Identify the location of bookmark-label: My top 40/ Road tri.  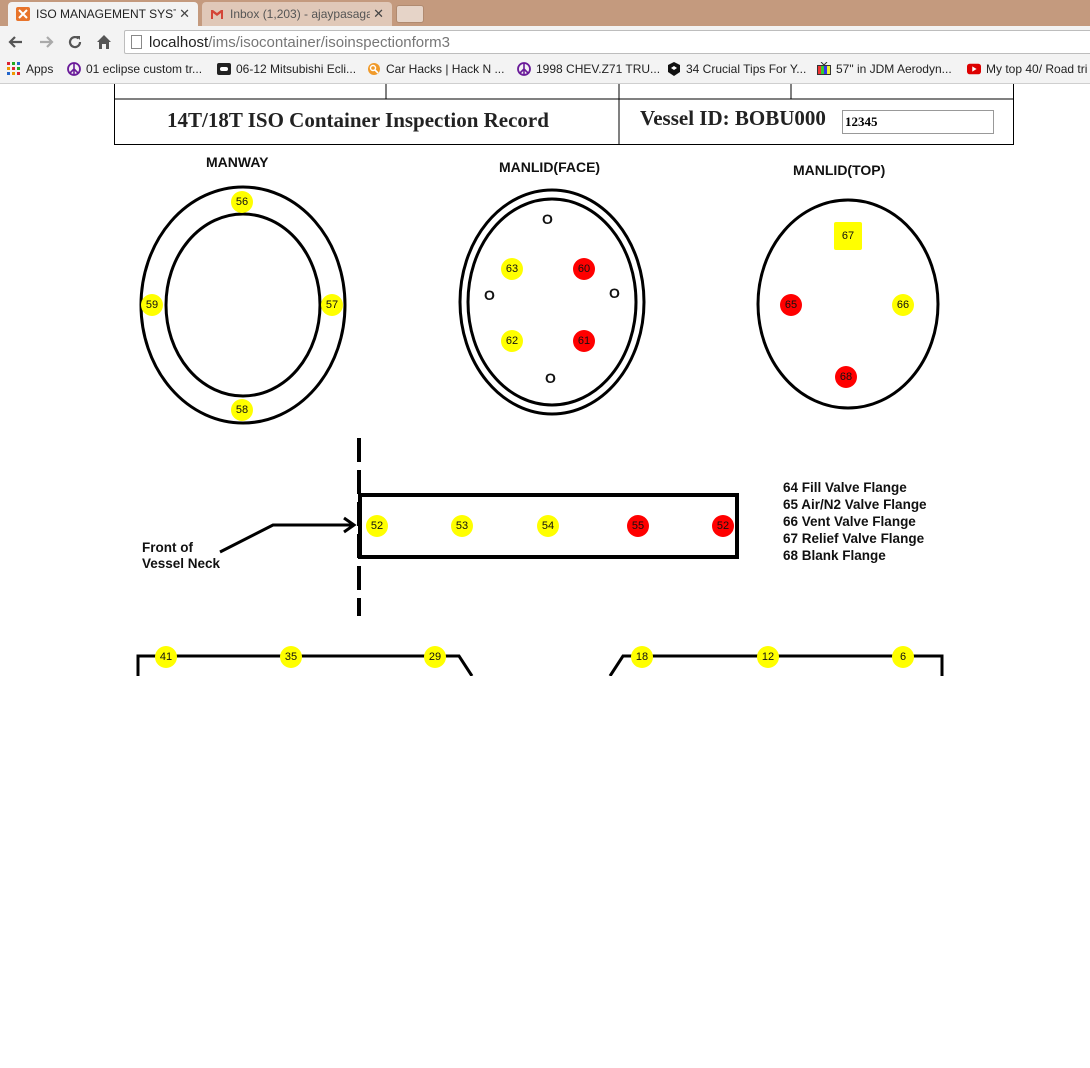
(1037, 69).